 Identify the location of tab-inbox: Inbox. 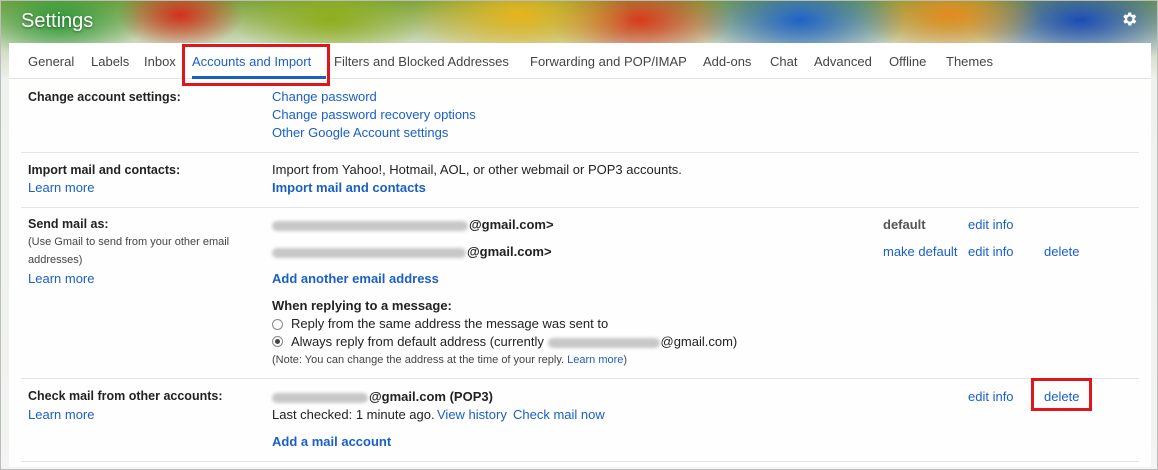
(160, 61).